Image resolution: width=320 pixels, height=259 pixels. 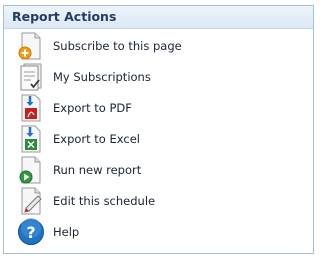 I want to click on my-subscriptions-item: My Subscriptions, so click(x=158, y=76).